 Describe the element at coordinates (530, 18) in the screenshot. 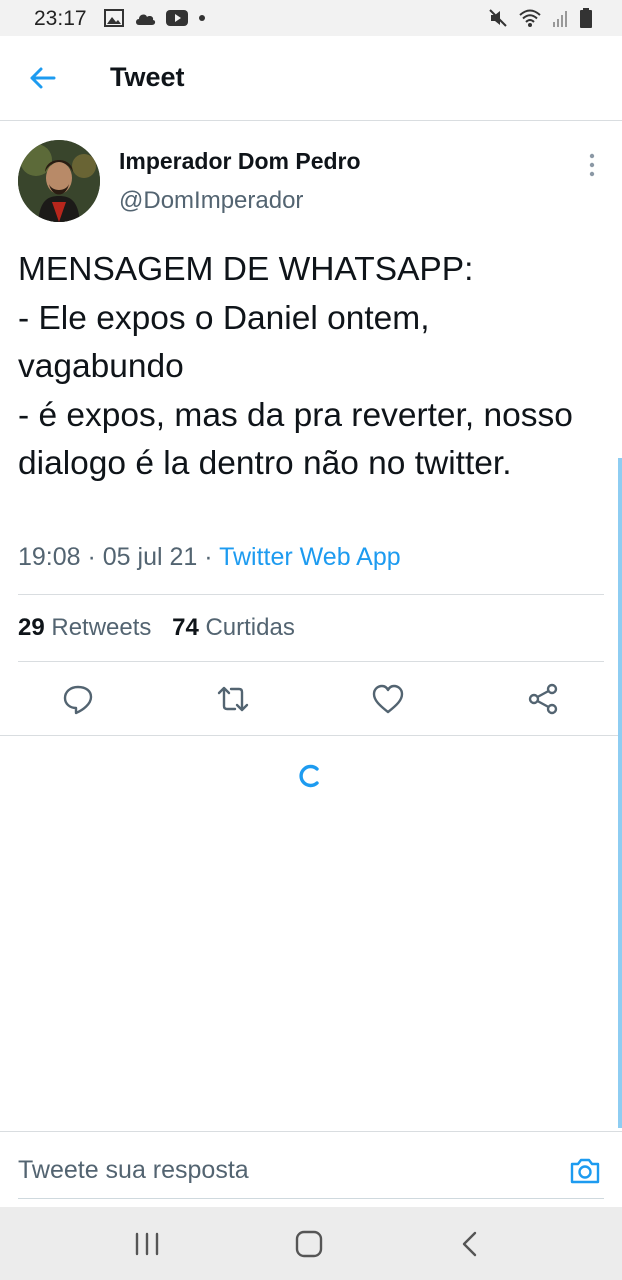

I see `wifi-icon` at that location.